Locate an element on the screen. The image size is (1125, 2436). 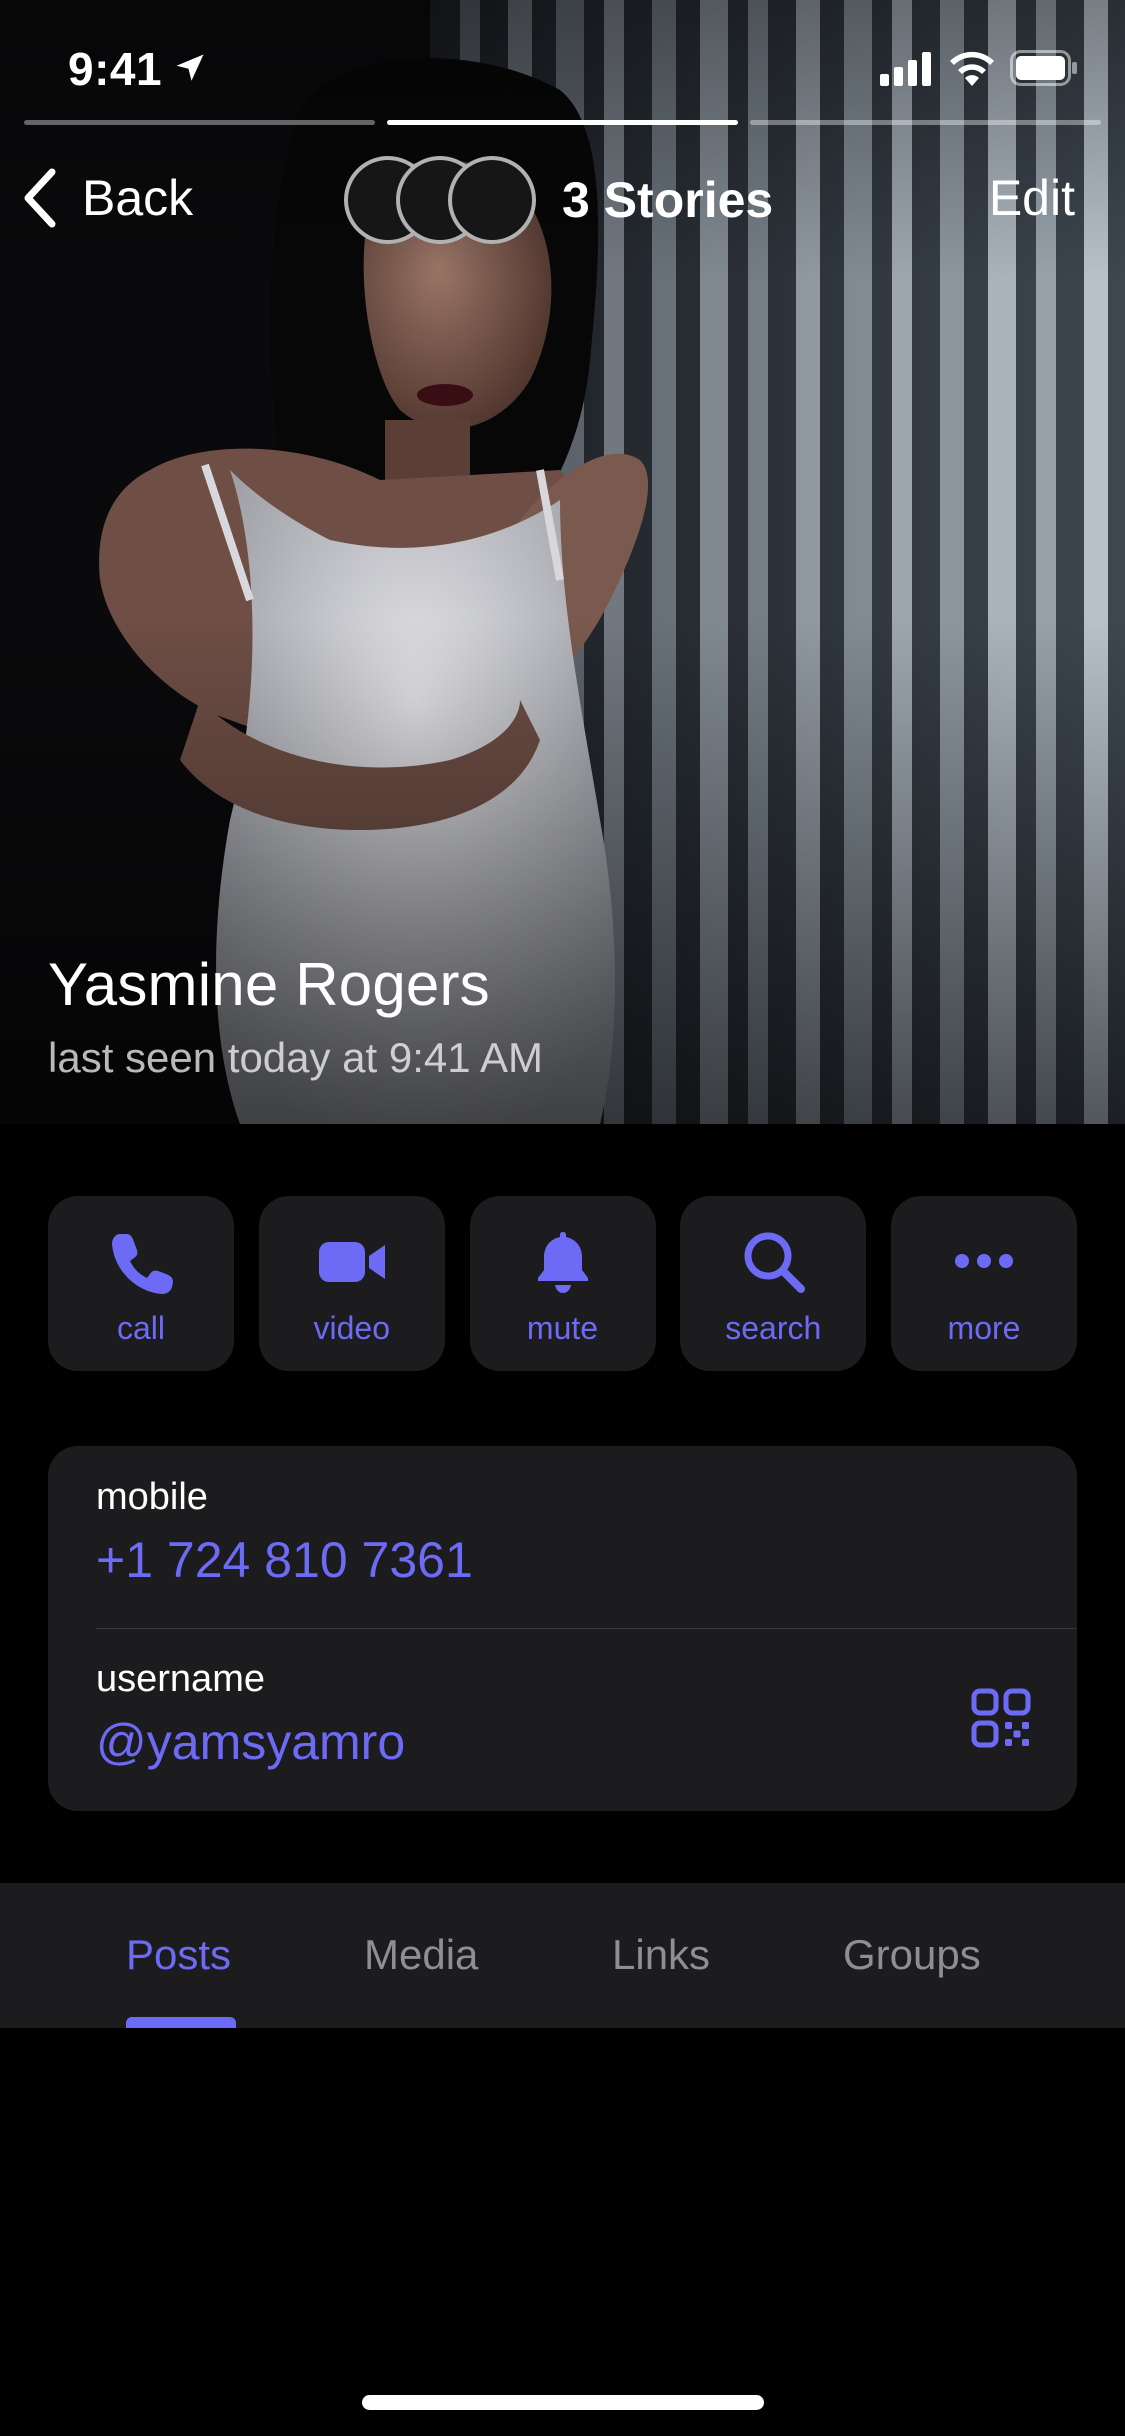
mute-label: mute is located at coordinates (562, 1328).